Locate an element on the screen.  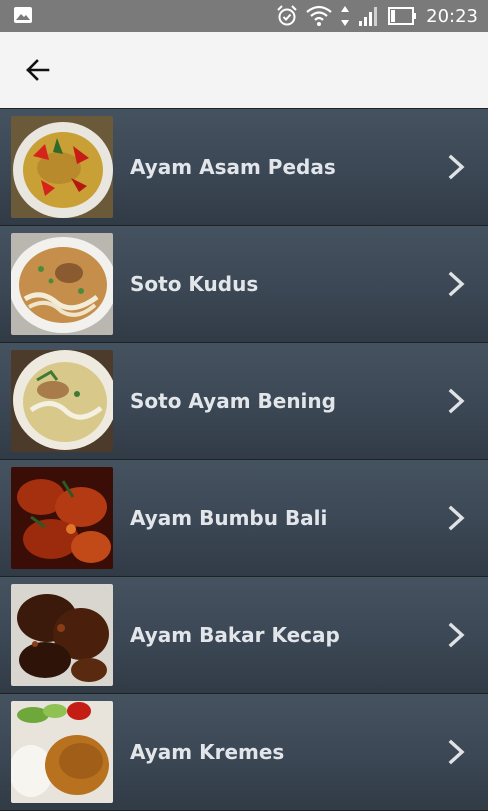
soto-ayam-bening-photo is located at coordinates (62, 401).